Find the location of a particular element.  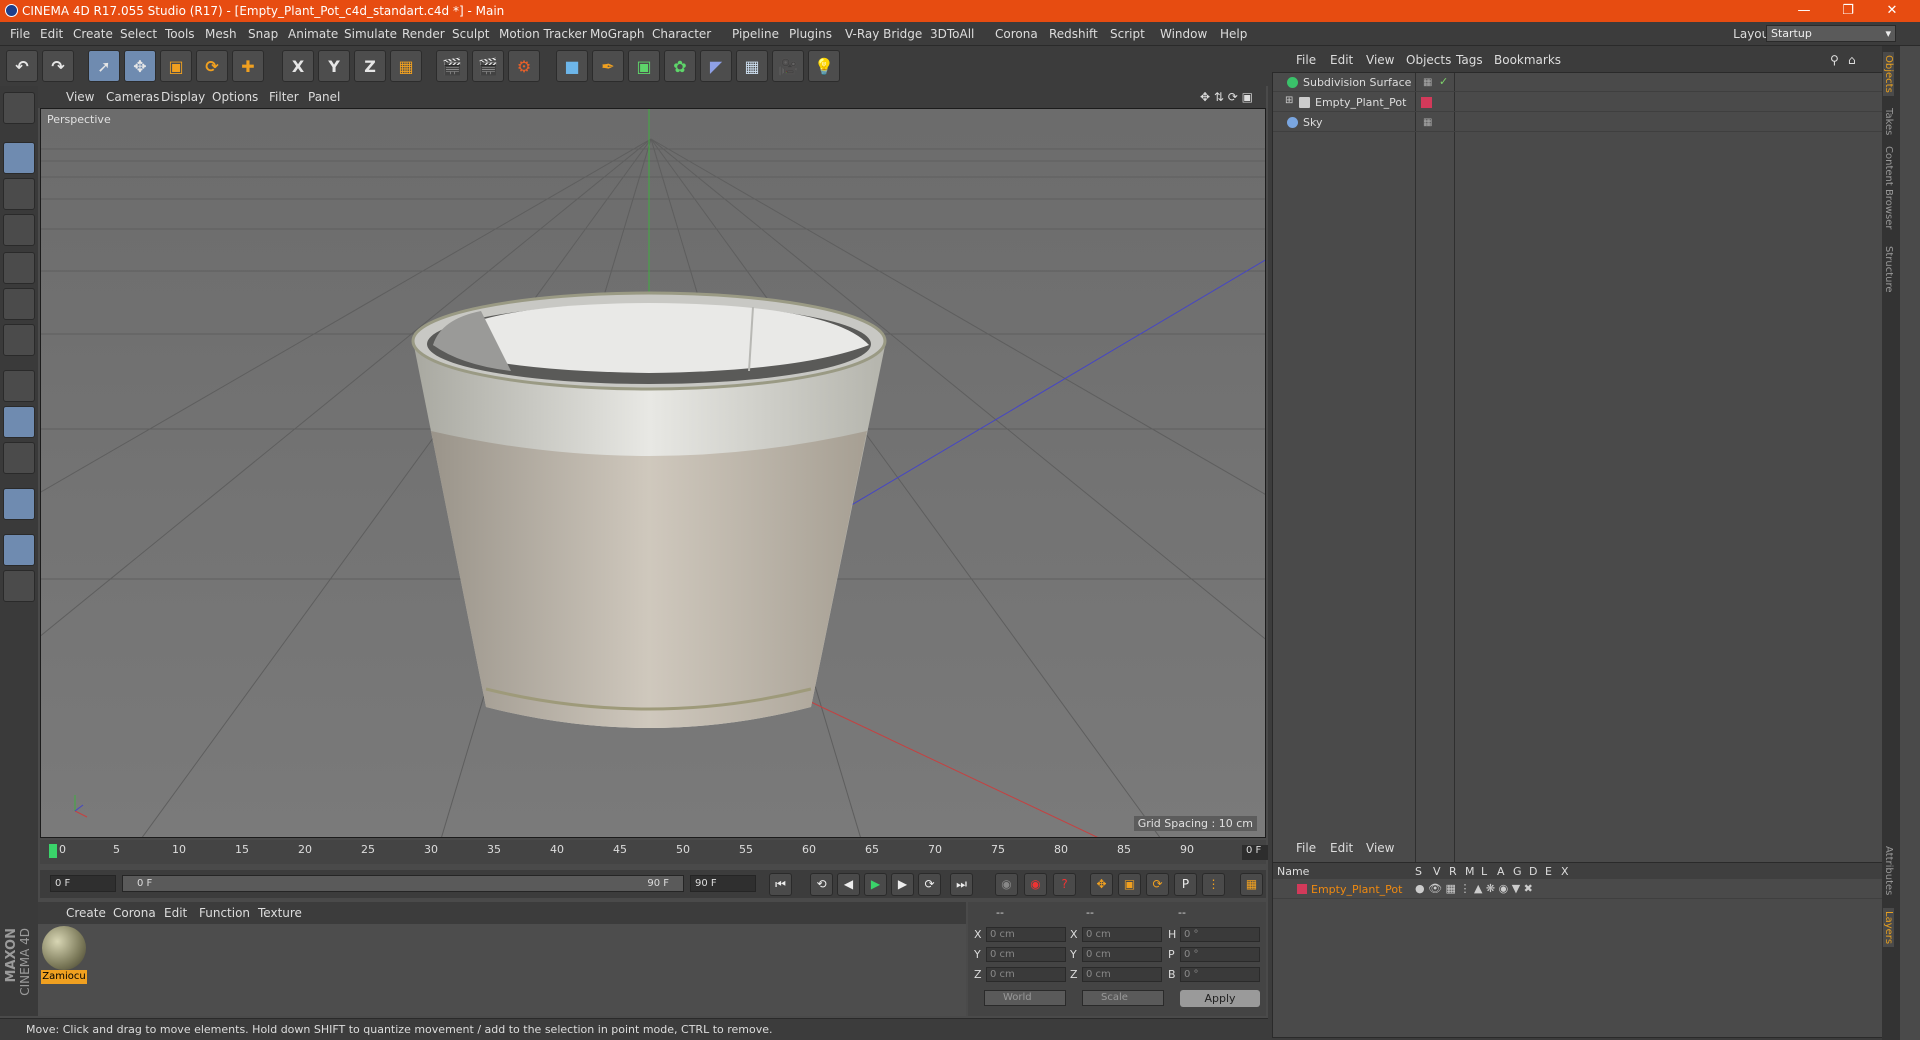

tab-objects: Objects is located at coordinates (1888, 74).